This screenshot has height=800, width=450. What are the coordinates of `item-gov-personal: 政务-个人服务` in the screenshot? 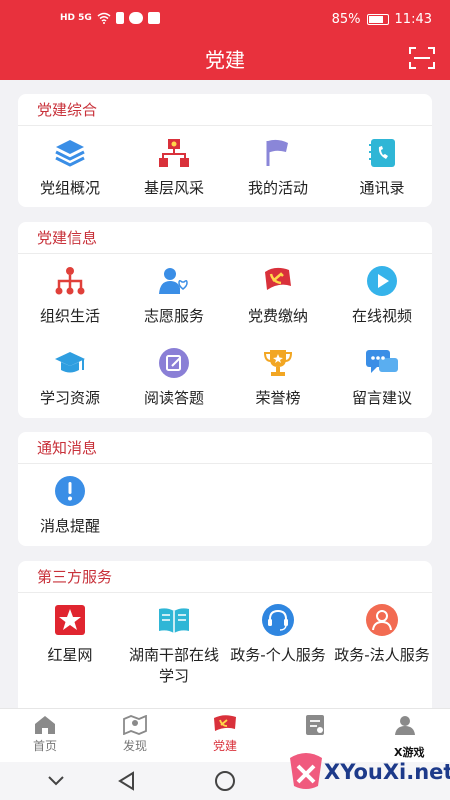 It's located at (278, 634).